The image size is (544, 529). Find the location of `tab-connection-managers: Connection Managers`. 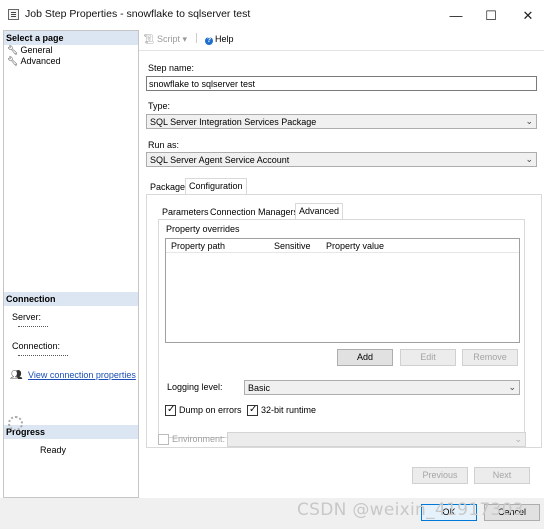

tab-connection-managers: Connection Managers is located at coordinates (254, 212).